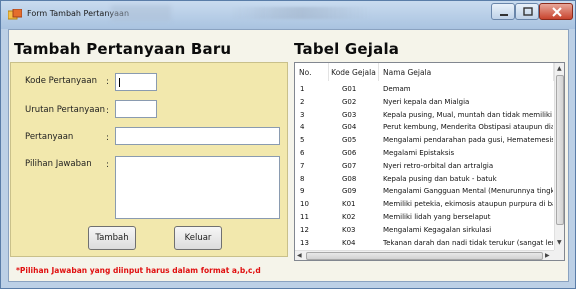 This screenshot has height=289, width=576. What do you see at coordinates (302, 114) in the screenshot?
I see `cell-no: 3` at bounding box center [302, 114].